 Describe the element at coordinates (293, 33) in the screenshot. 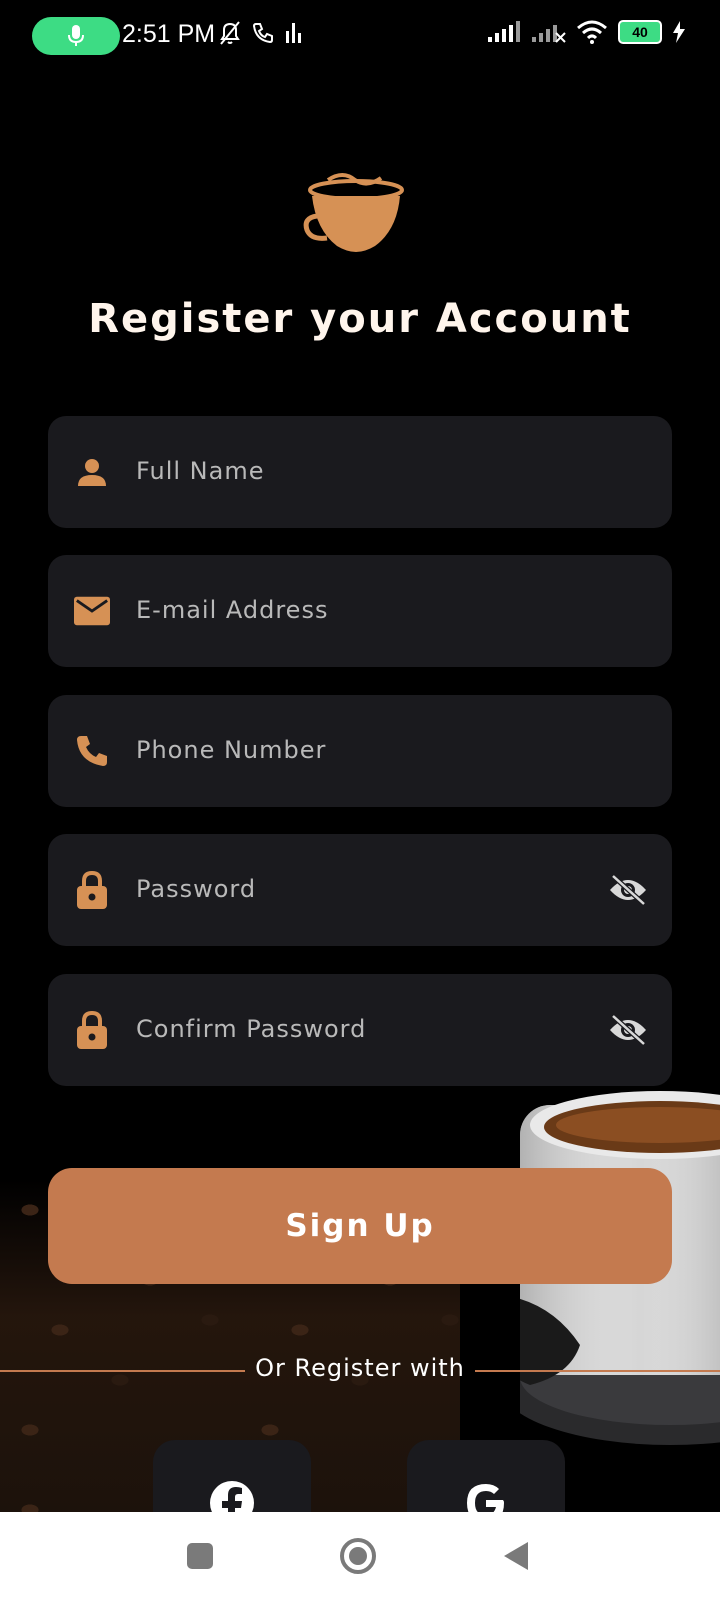

I see `audio-bars-icon` at that location.